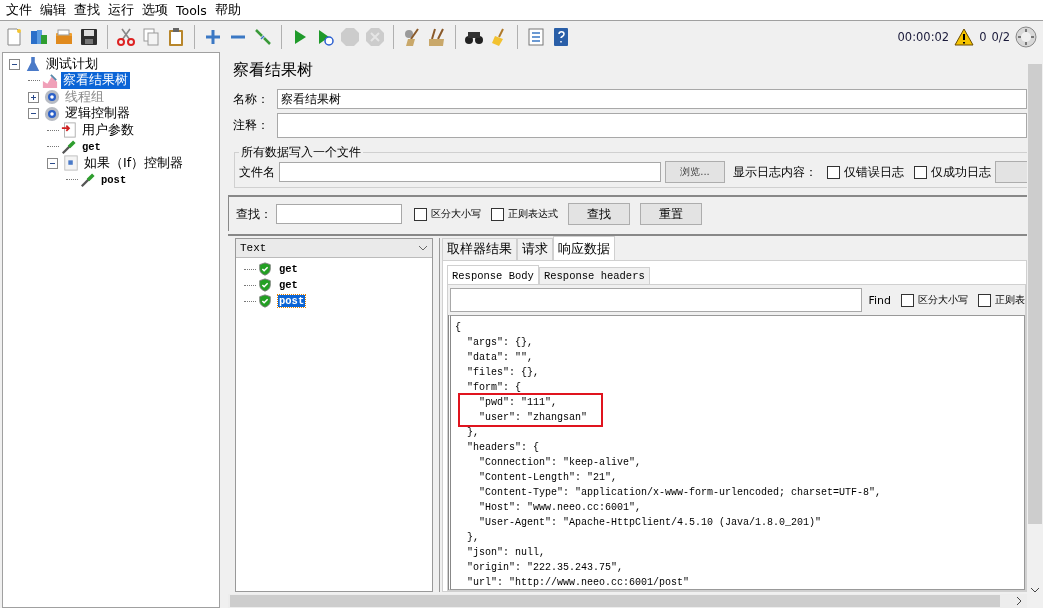 The image size is (1043, 608). I want to click on menu-item: 文件, so click(19, 10).